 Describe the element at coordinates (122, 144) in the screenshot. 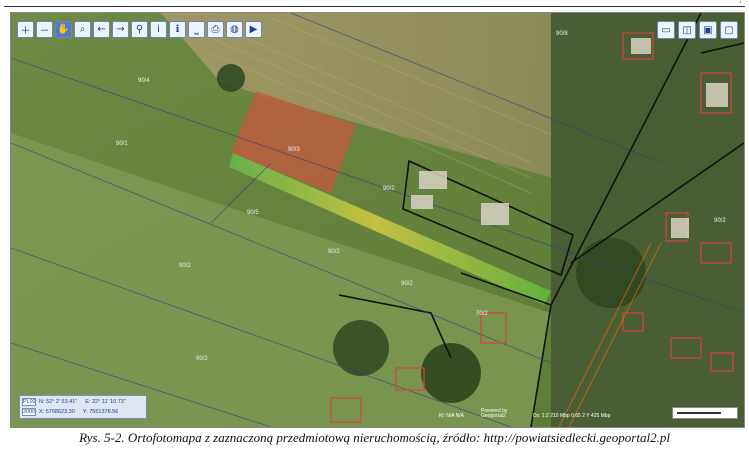

I see `parcel-label: 90/1` at that location.